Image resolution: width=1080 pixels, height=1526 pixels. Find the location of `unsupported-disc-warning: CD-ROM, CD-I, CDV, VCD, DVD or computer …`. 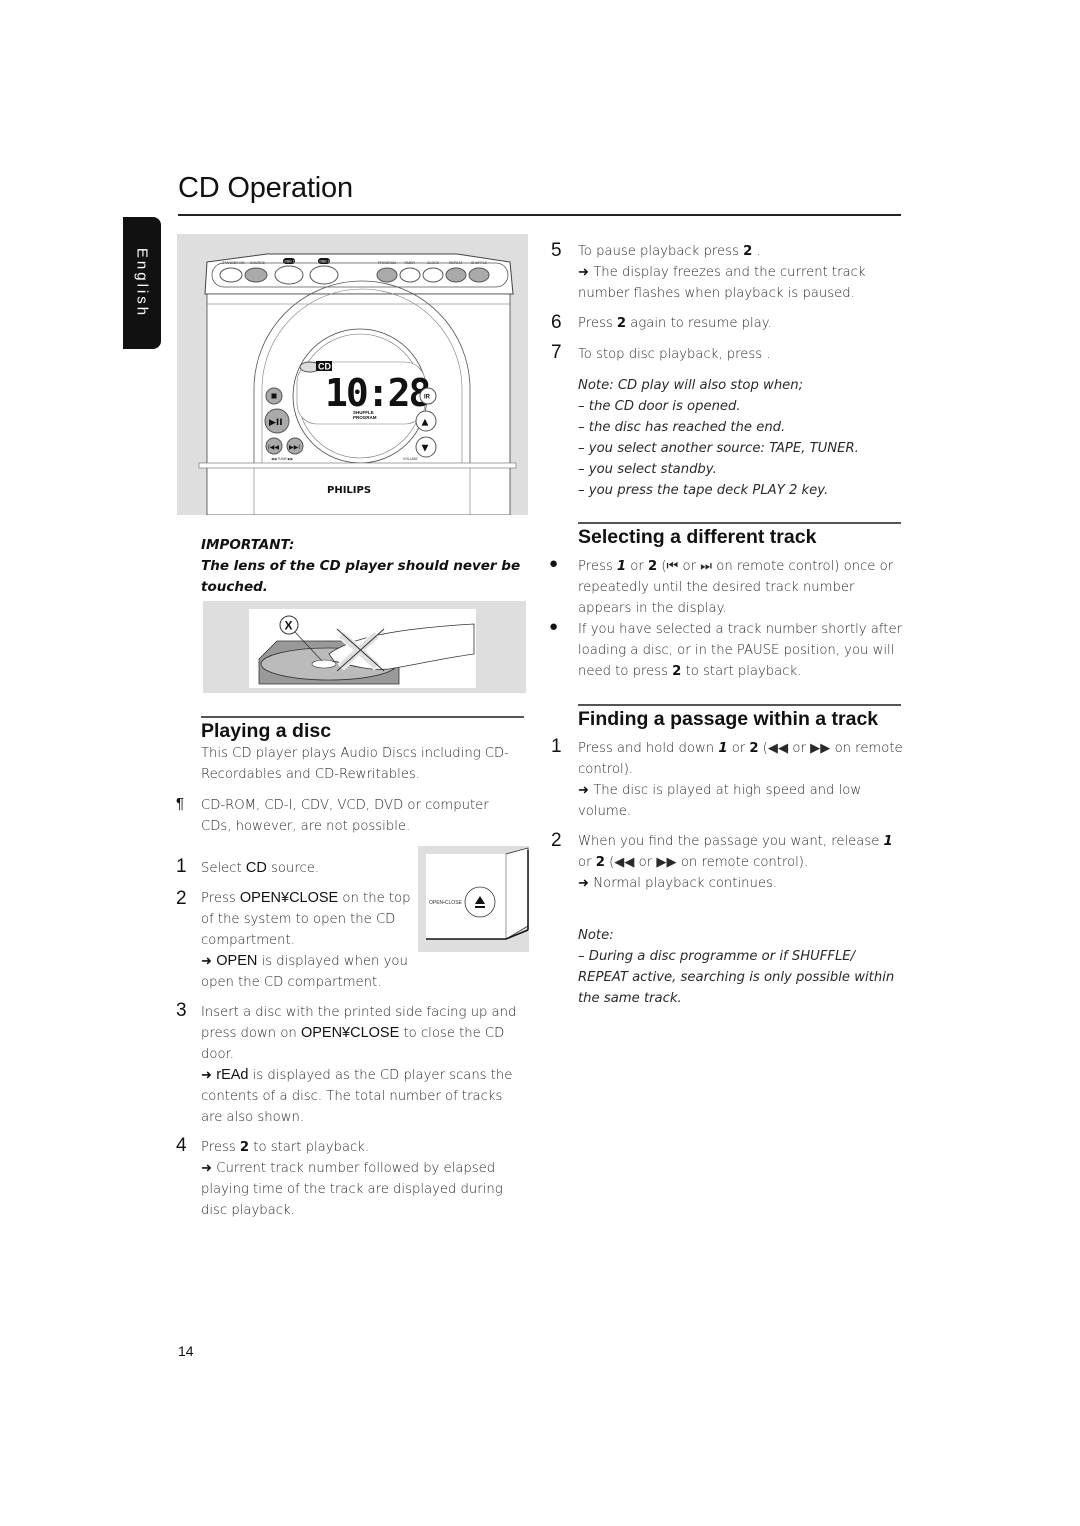

unsupported-disc-warning: CD-ROM, CD-I, CDV, VCD, DVD or computer … is located at coordinates (345, 816).